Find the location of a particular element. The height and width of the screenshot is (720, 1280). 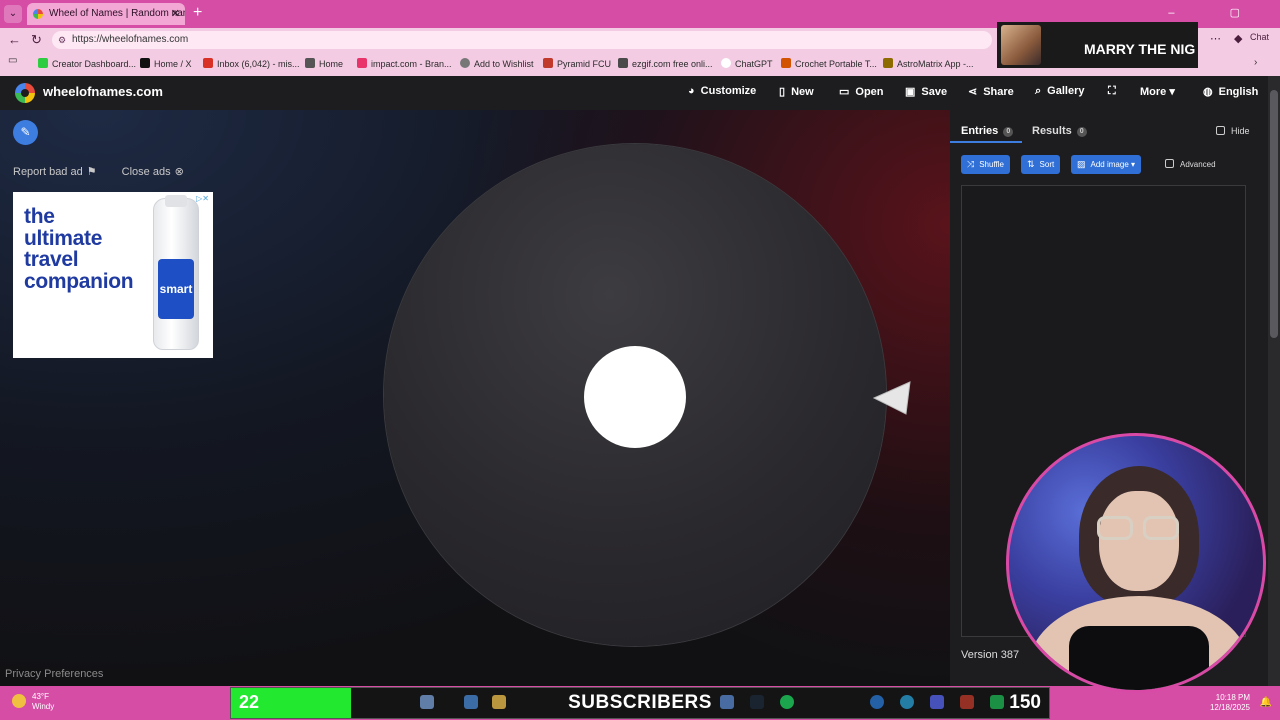

notification-bell-icon: 🔔 is located at coordinates (1266, 702).